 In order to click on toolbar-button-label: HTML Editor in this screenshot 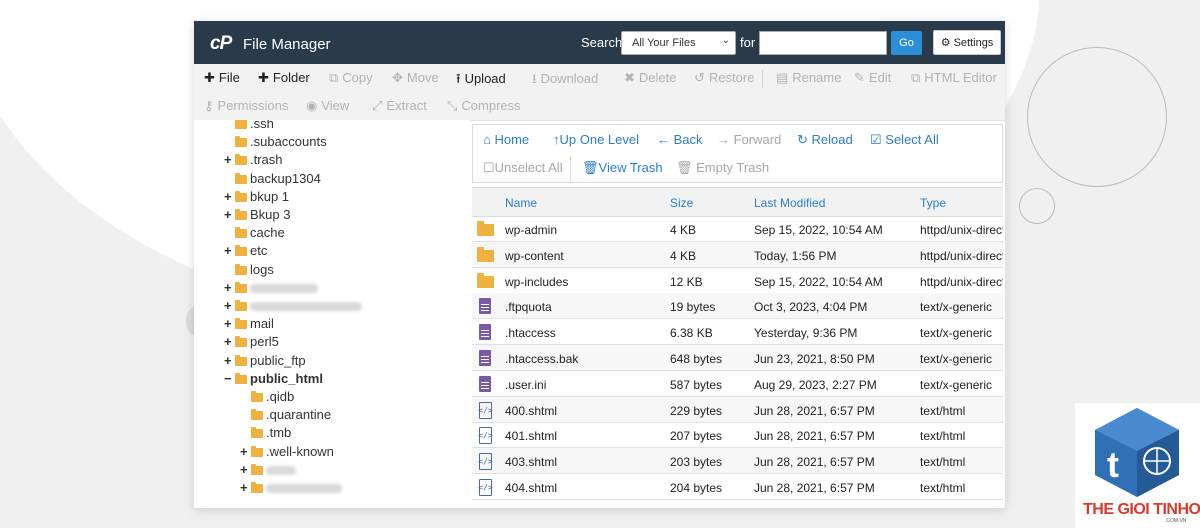, I will do `click(960, 77)`.